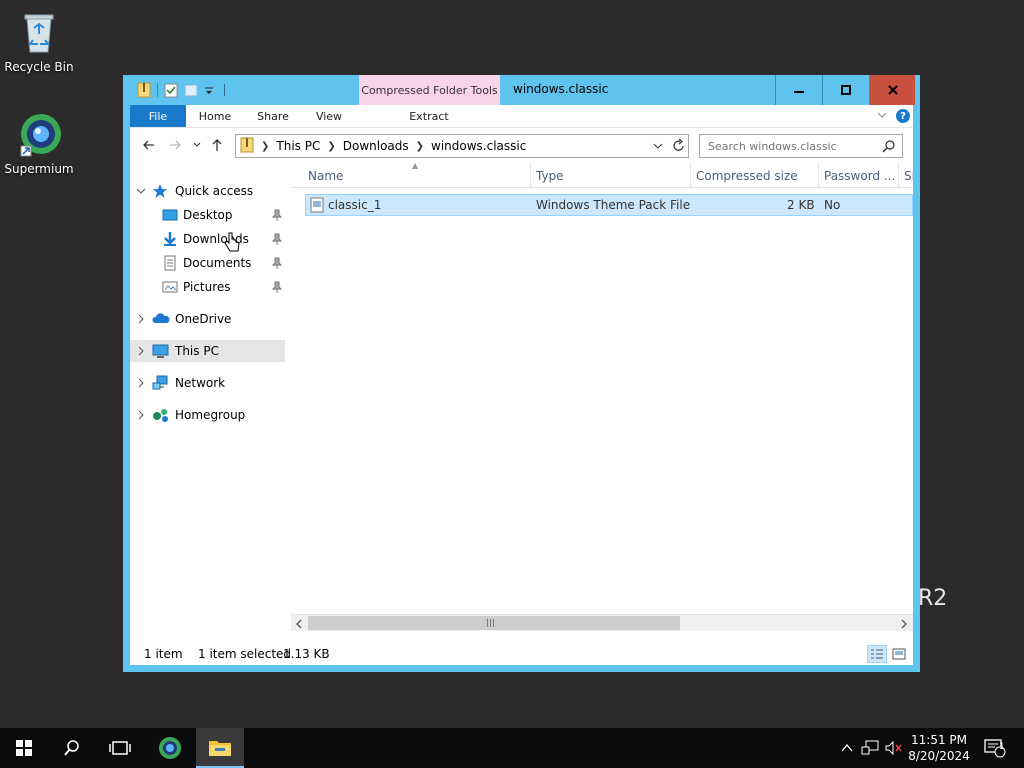 This screenshot has width=1024, height=768. I want to click on column-header-size: Si, so click(906, 175).